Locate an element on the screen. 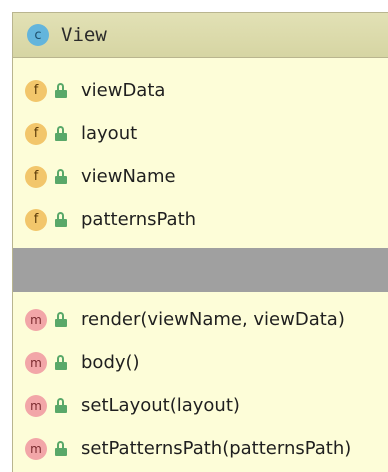 The width and height of the screenshot is (388, 472). method-row: m setPatternsPath(patternsPath) is located at coordinates (200, 448).